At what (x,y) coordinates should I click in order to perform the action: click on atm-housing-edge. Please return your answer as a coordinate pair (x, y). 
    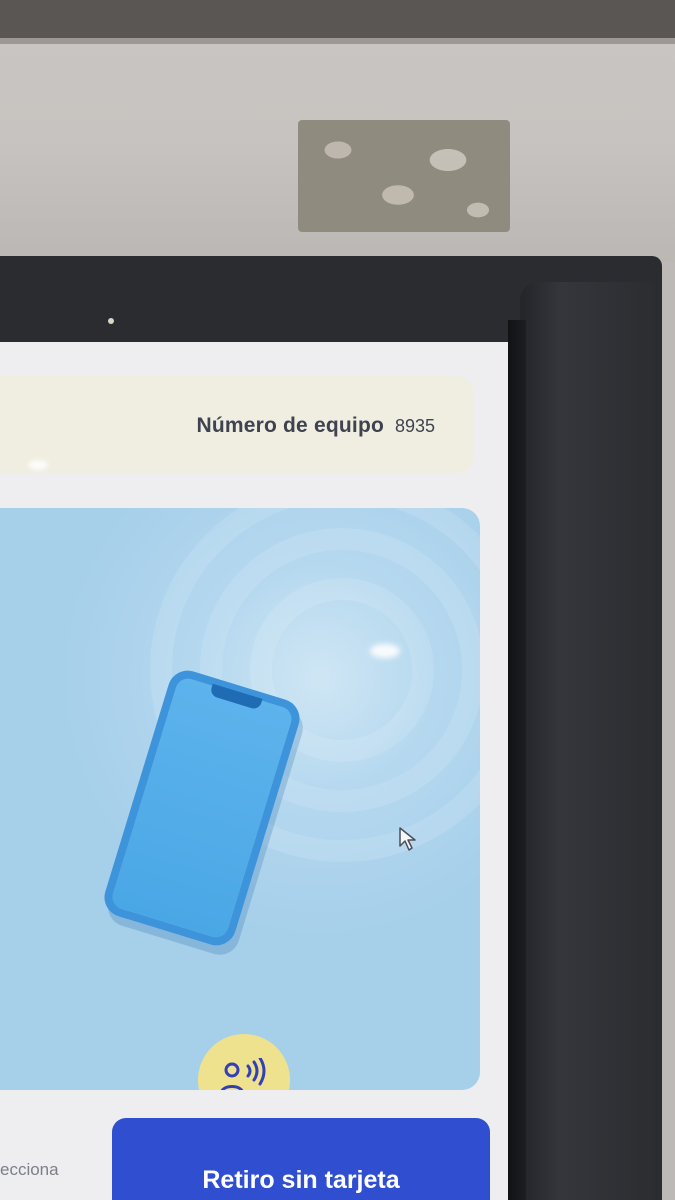
    Looking at the image, I should click on (337, 41).